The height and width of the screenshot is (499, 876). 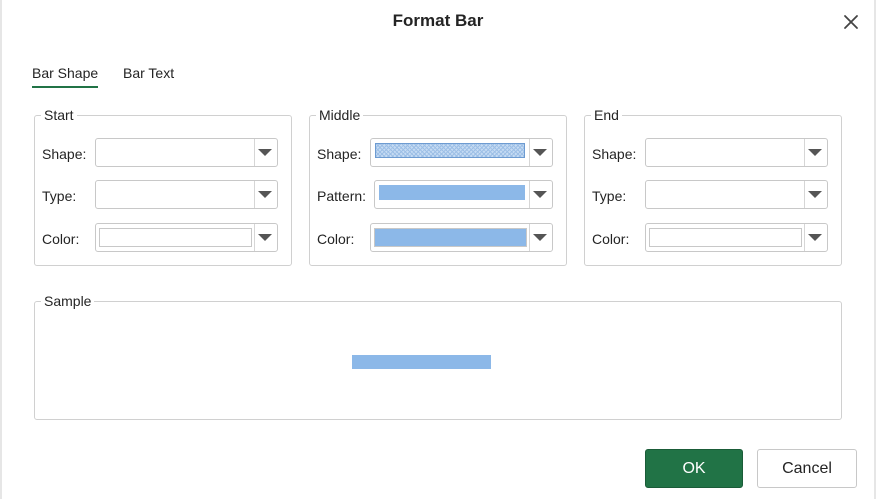 What do you see at coordinates (614, 154) in the screenshot?
I see `end-shape-label: Shape:` at bounding box center [614, 154].